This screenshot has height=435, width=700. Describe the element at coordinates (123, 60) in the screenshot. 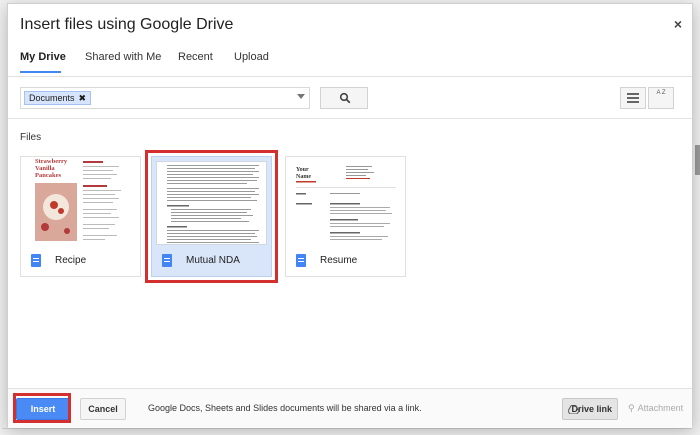

I see `tab-shared-with-me: Shared with Me` at that location.